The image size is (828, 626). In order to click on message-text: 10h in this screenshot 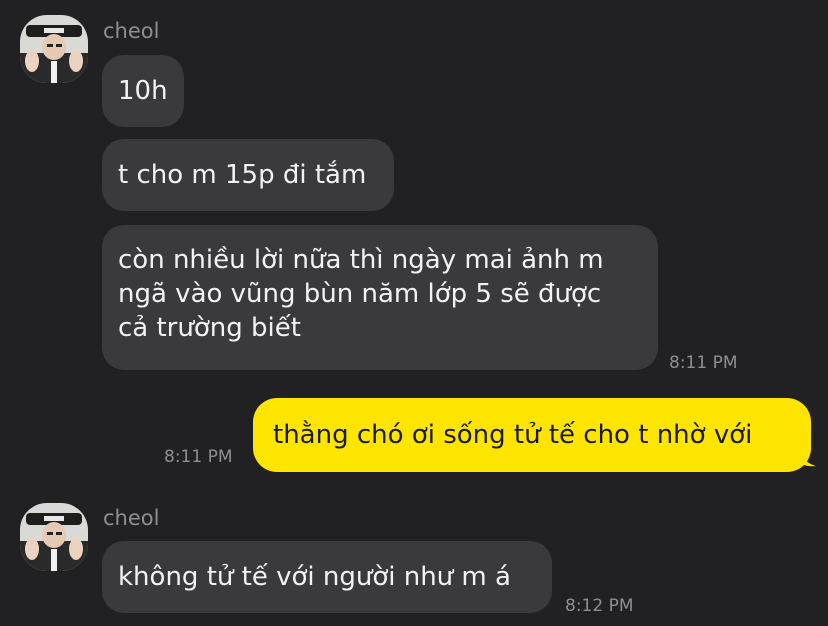, I will do `click(143, 91)`.